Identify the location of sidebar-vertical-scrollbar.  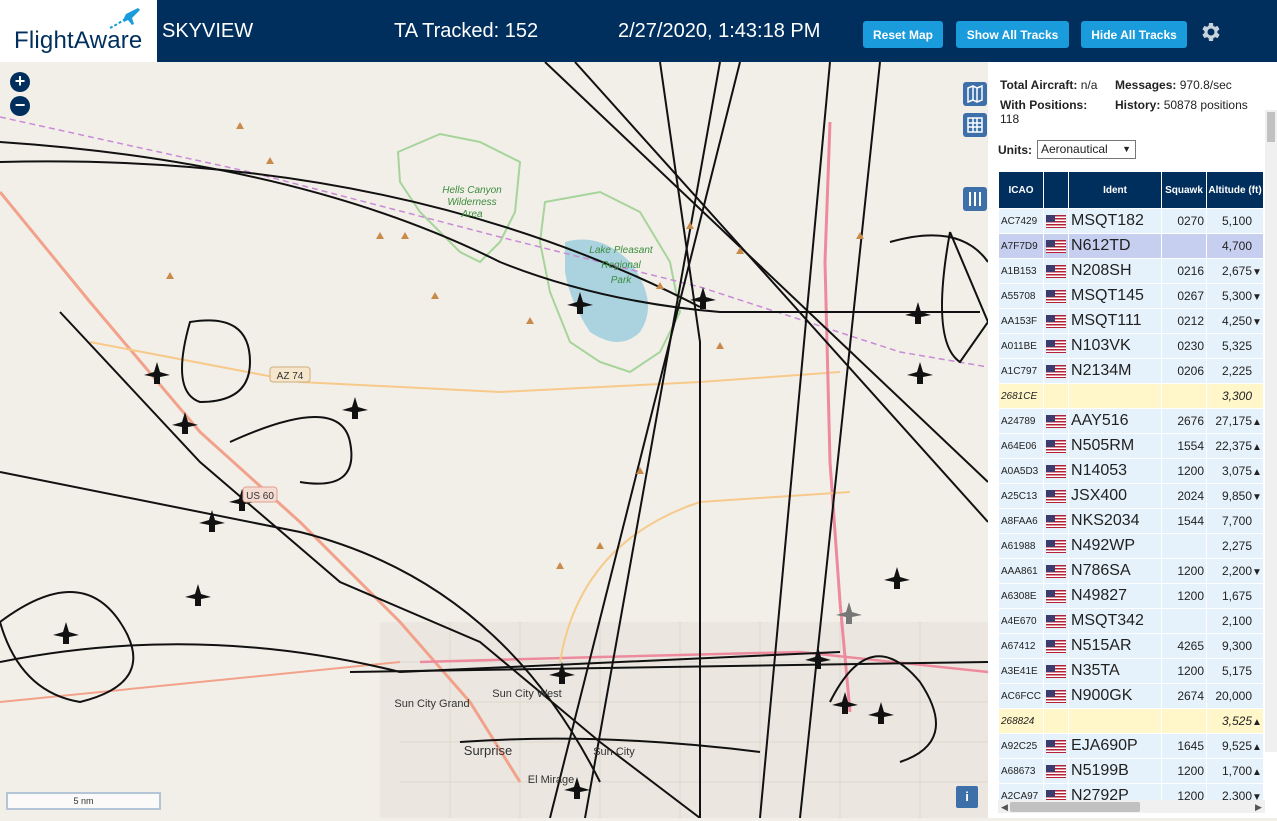
(1271, 431).